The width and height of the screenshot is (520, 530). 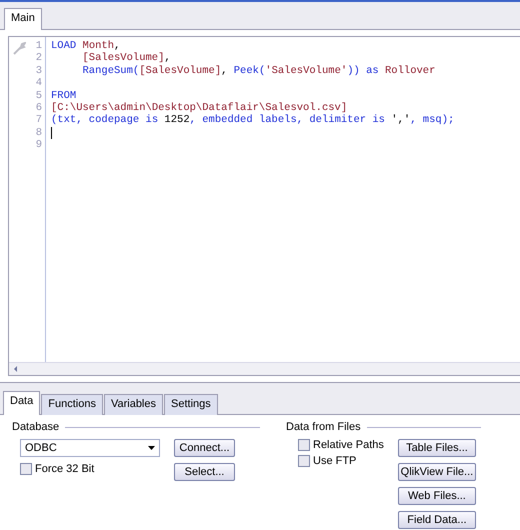 I want to click on panel-tab: Settings, so click(x=191, y=404).